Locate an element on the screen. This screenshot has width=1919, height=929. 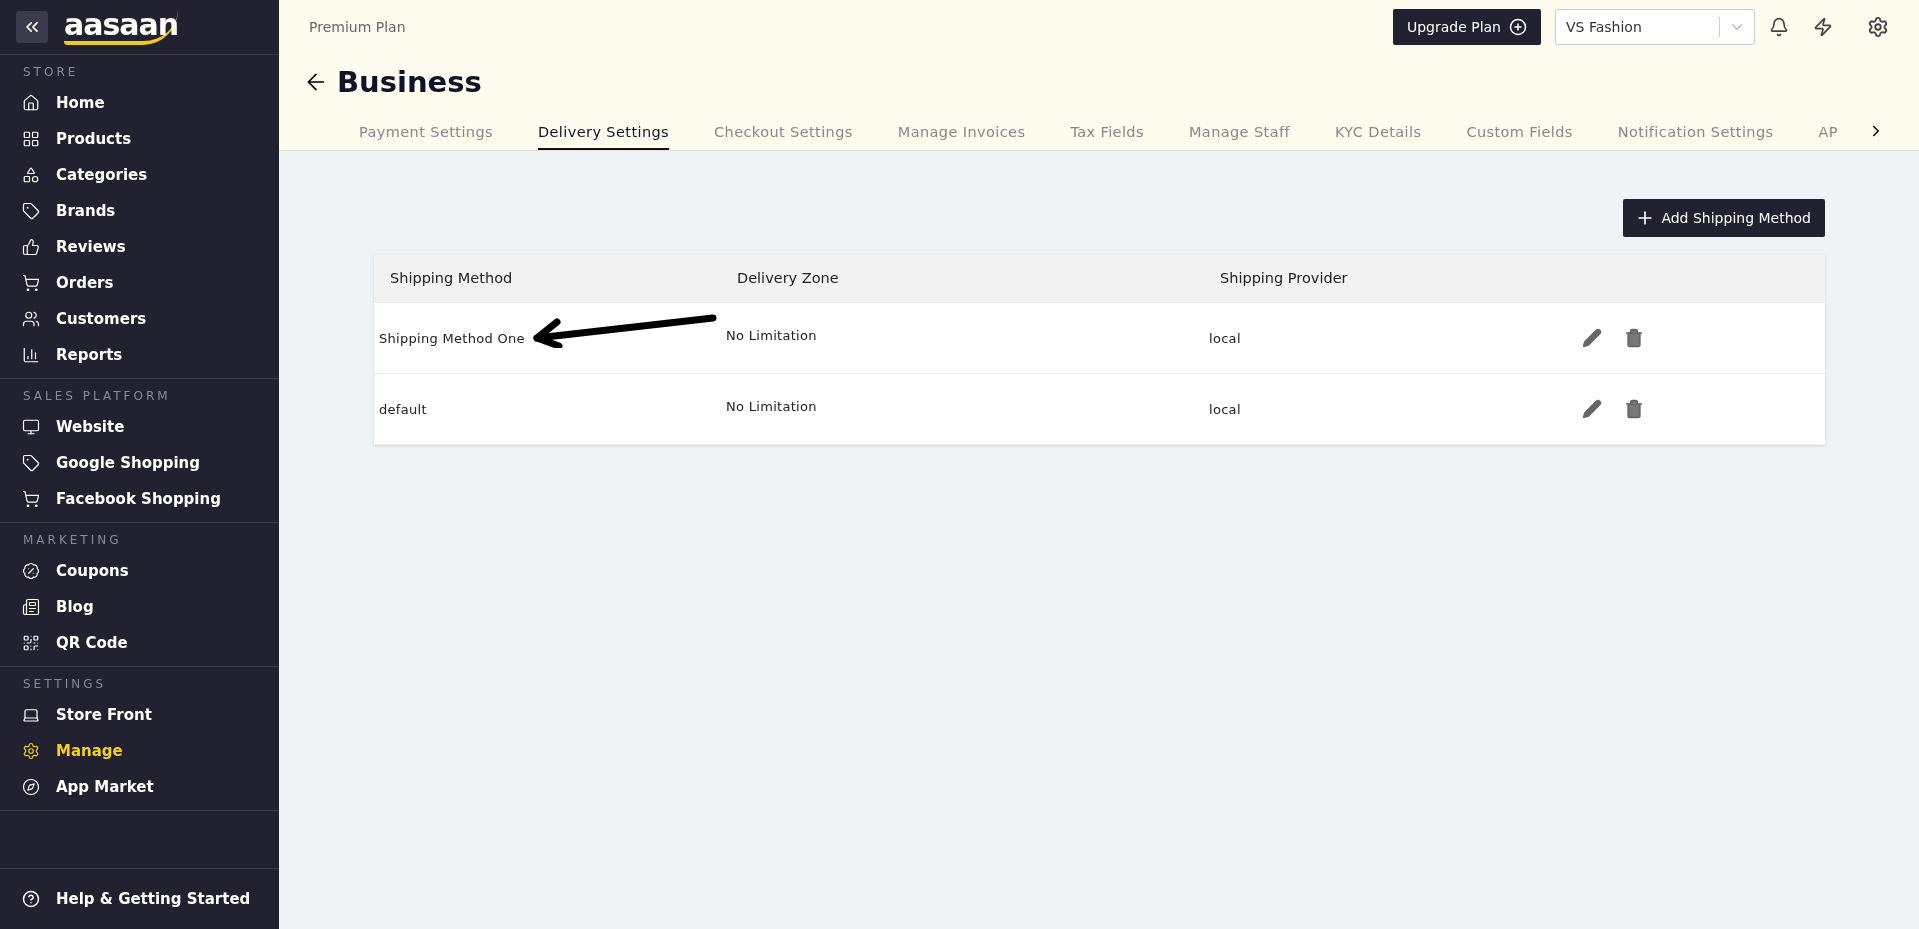
qr-code-icon is located at coordinates (31, 643).